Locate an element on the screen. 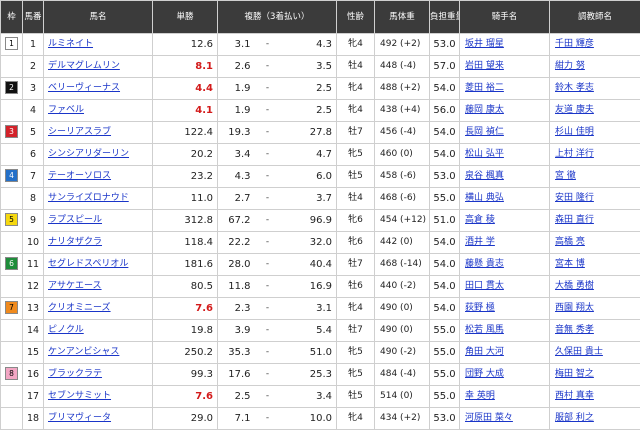  horse-name-link: ナリタザクラ is located at coordinates (75, 242).